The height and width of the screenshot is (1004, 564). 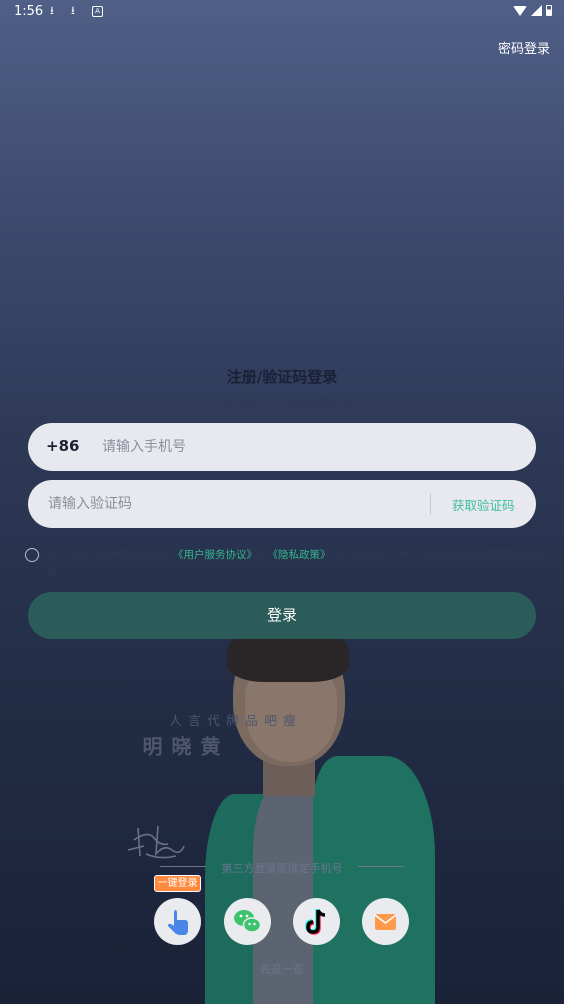 I want to click on login-button: 登录, so click(x=282, y=615).